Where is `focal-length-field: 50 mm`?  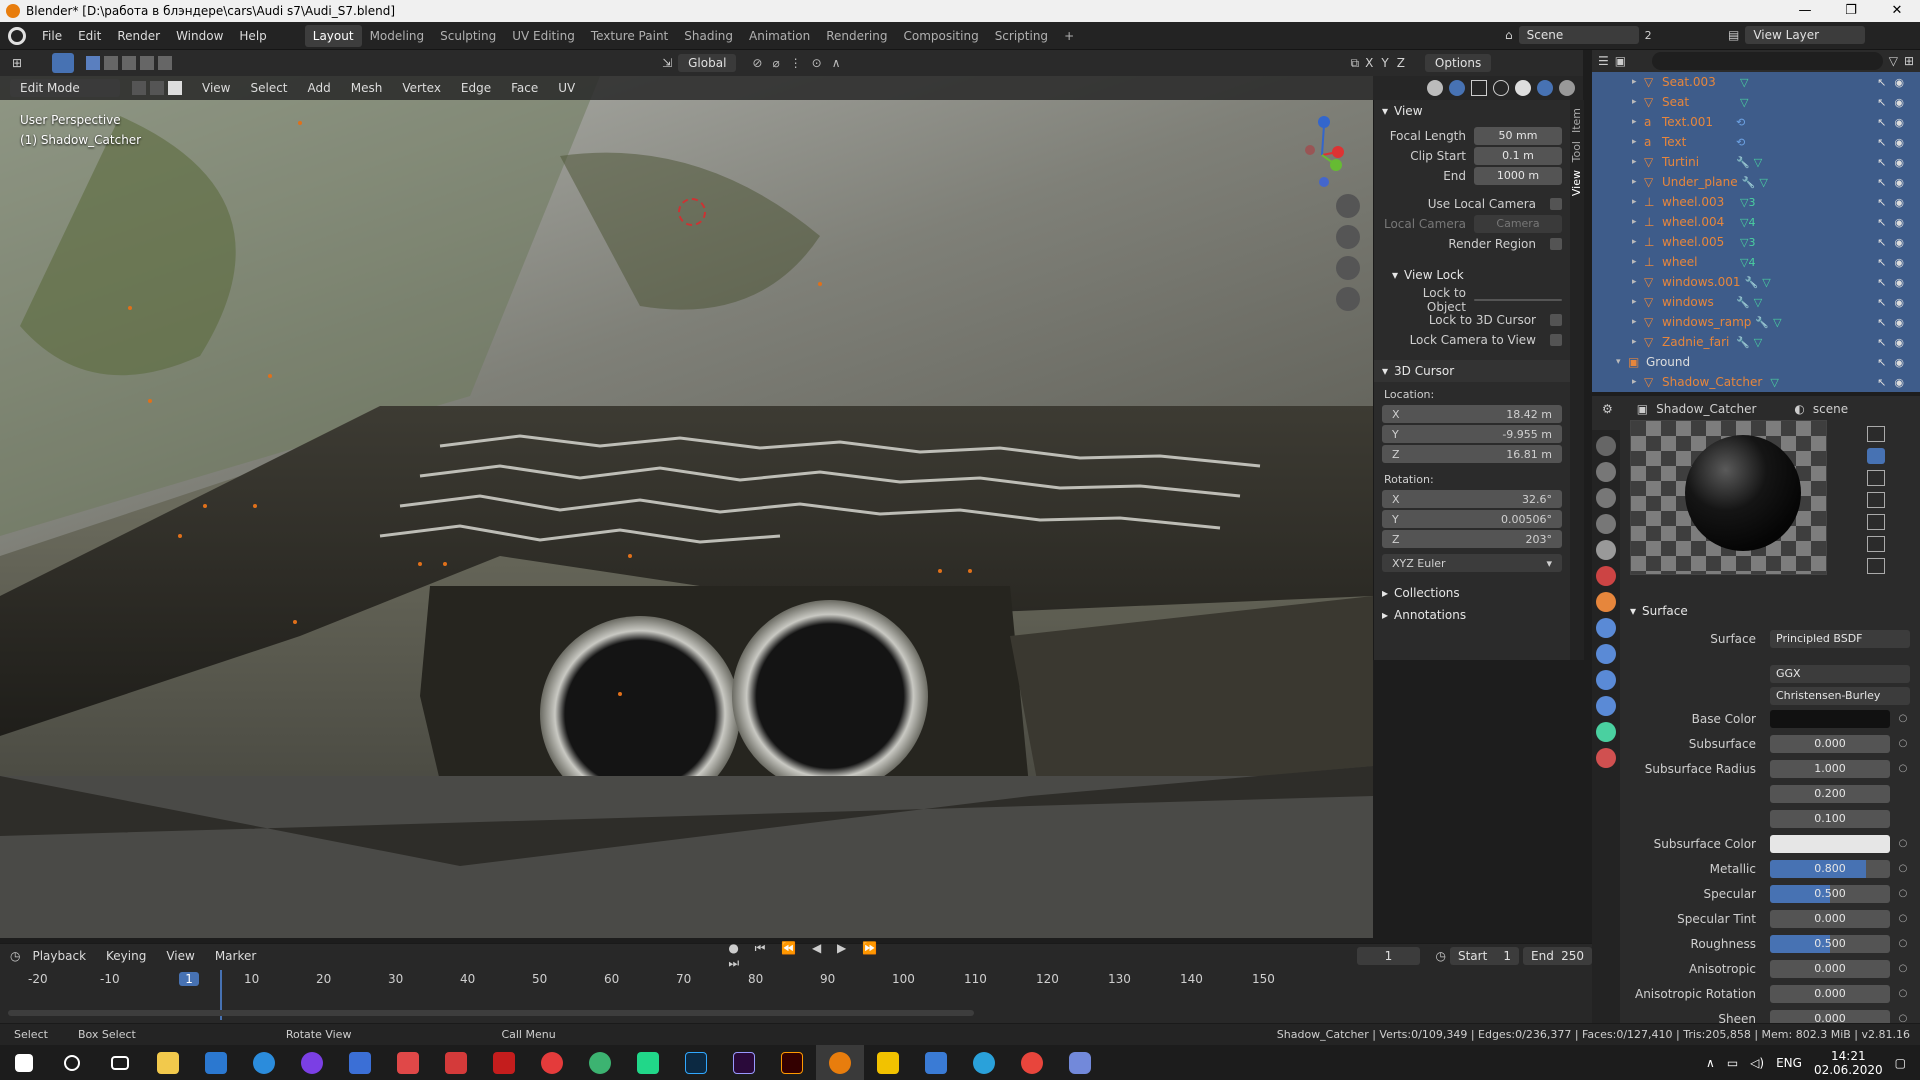
focal-length-field: 50 mm is located at coordinates (1518, 136).